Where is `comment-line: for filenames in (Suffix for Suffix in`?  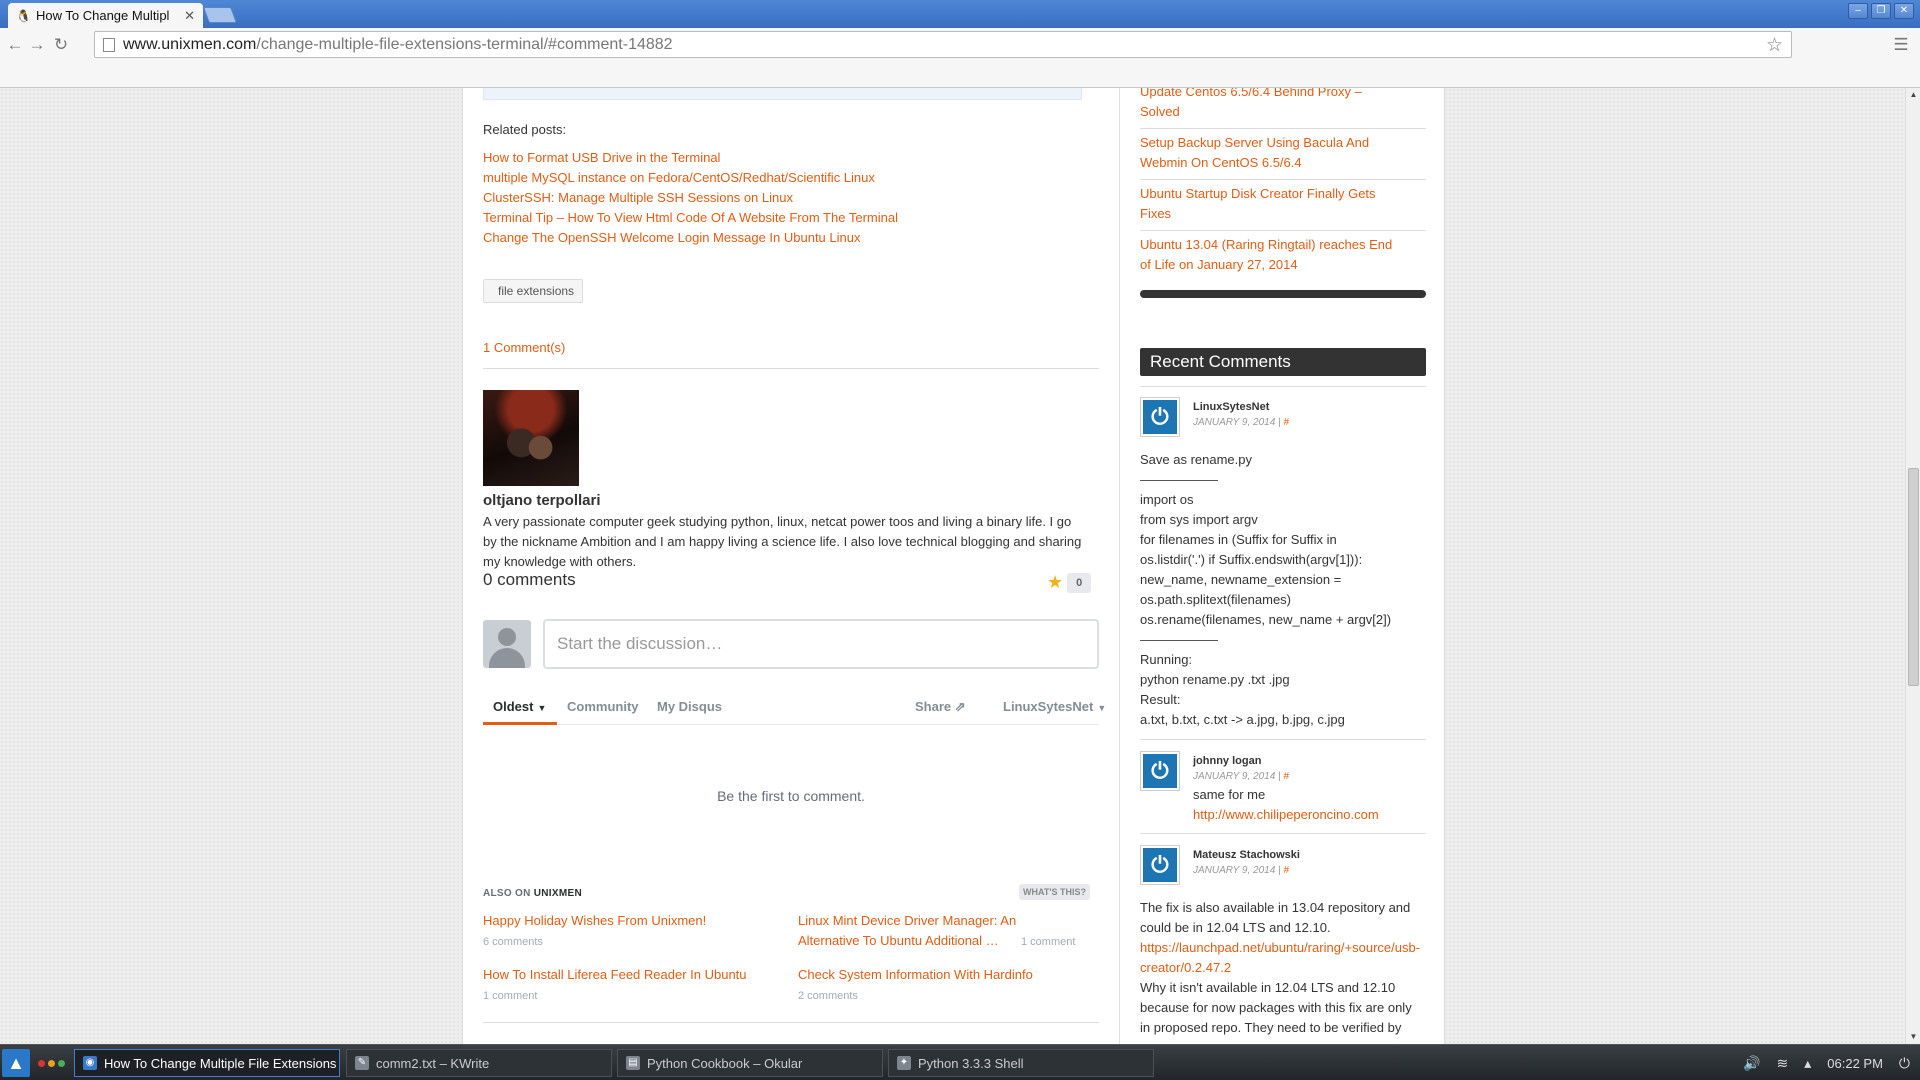 comment-line: for filenames in (Suffix for Suffix in is located at coordinates (1238, 539).